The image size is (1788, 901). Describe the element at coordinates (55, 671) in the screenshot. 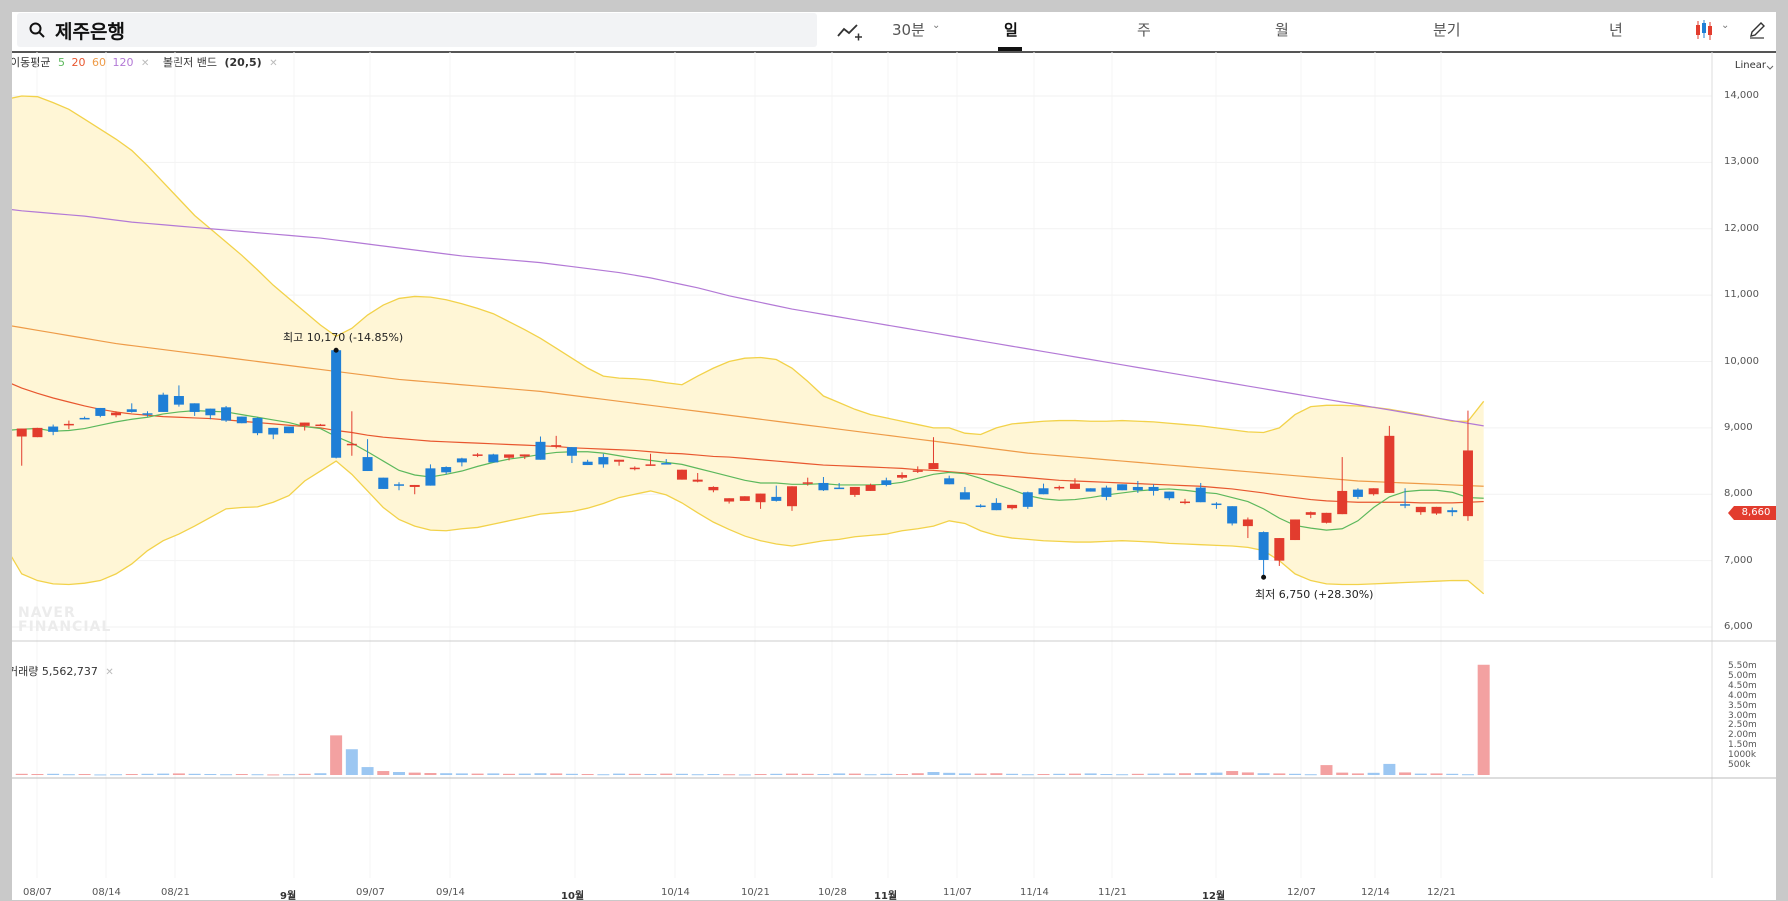

I see `volume-label: 거래량 5,562,737` at that location.